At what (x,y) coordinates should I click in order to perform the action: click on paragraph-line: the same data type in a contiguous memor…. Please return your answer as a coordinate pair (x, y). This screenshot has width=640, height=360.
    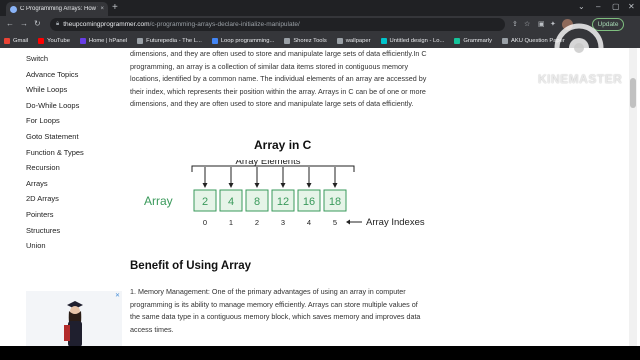
    Looking at the image, I should click on (275, 317).